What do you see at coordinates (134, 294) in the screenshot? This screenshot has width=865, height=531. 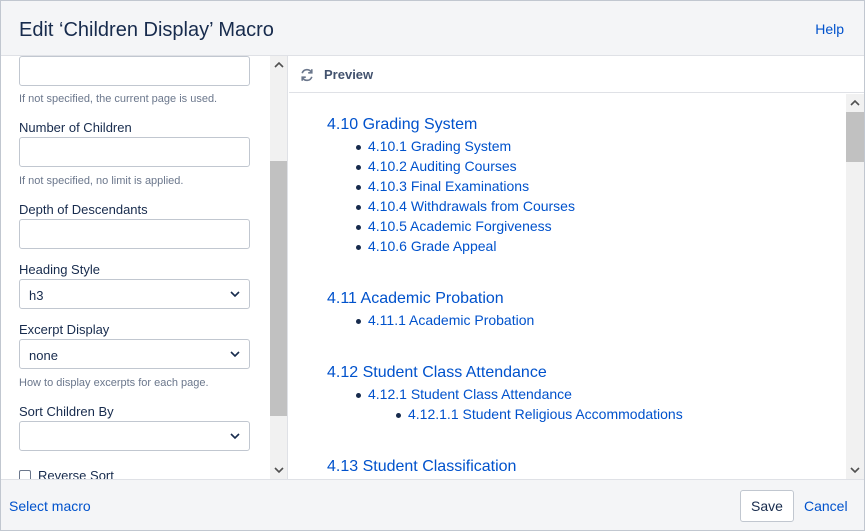 I see `heading-style-select: h3` at bounding box center [134, 294].